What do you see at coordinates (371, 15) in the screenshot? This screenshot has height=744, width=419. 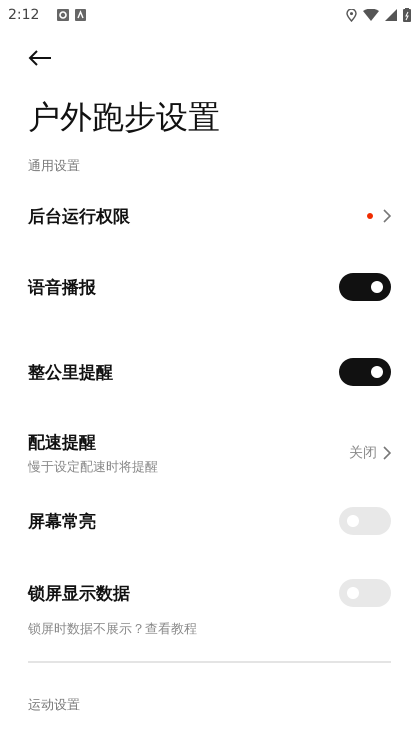 I see `wifi-icon` at bounding box center [371, 15].